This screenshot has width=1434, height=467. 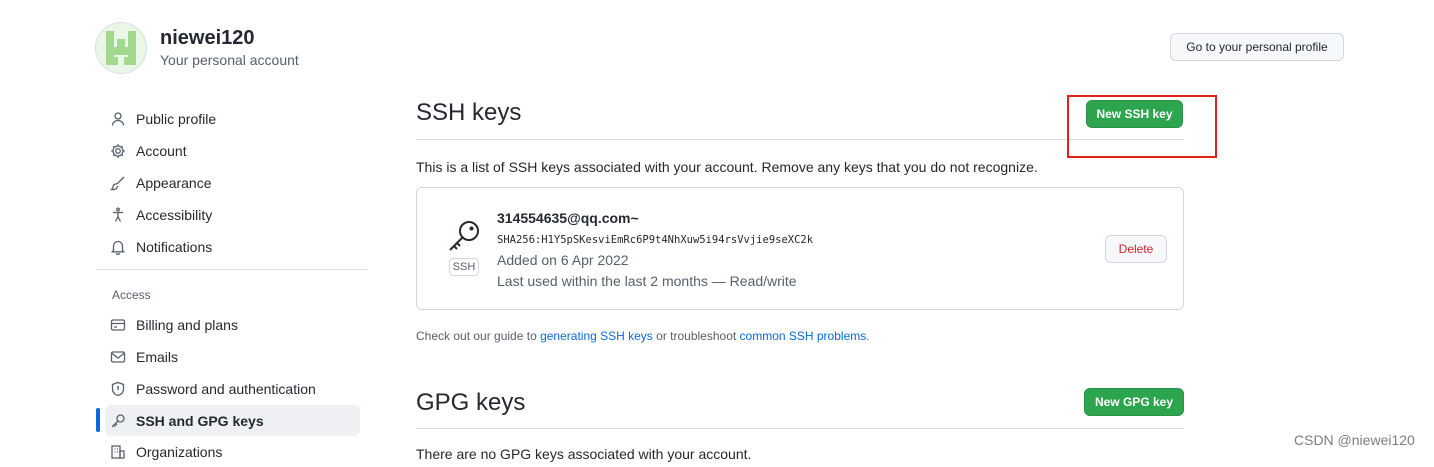 What do you see at coordinates (563, 260) in the screenshot?
I see `ssh-key-added-date: Added on 6 Apr 2022` at bounding box center [563, 260].